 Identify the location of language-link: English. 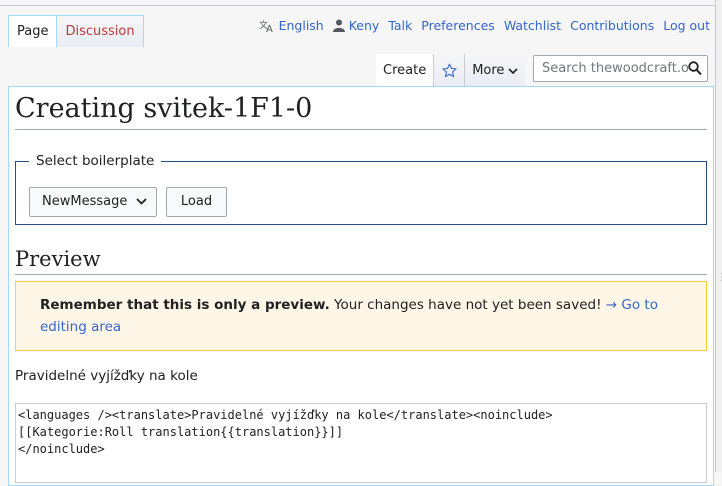
(301, 25).